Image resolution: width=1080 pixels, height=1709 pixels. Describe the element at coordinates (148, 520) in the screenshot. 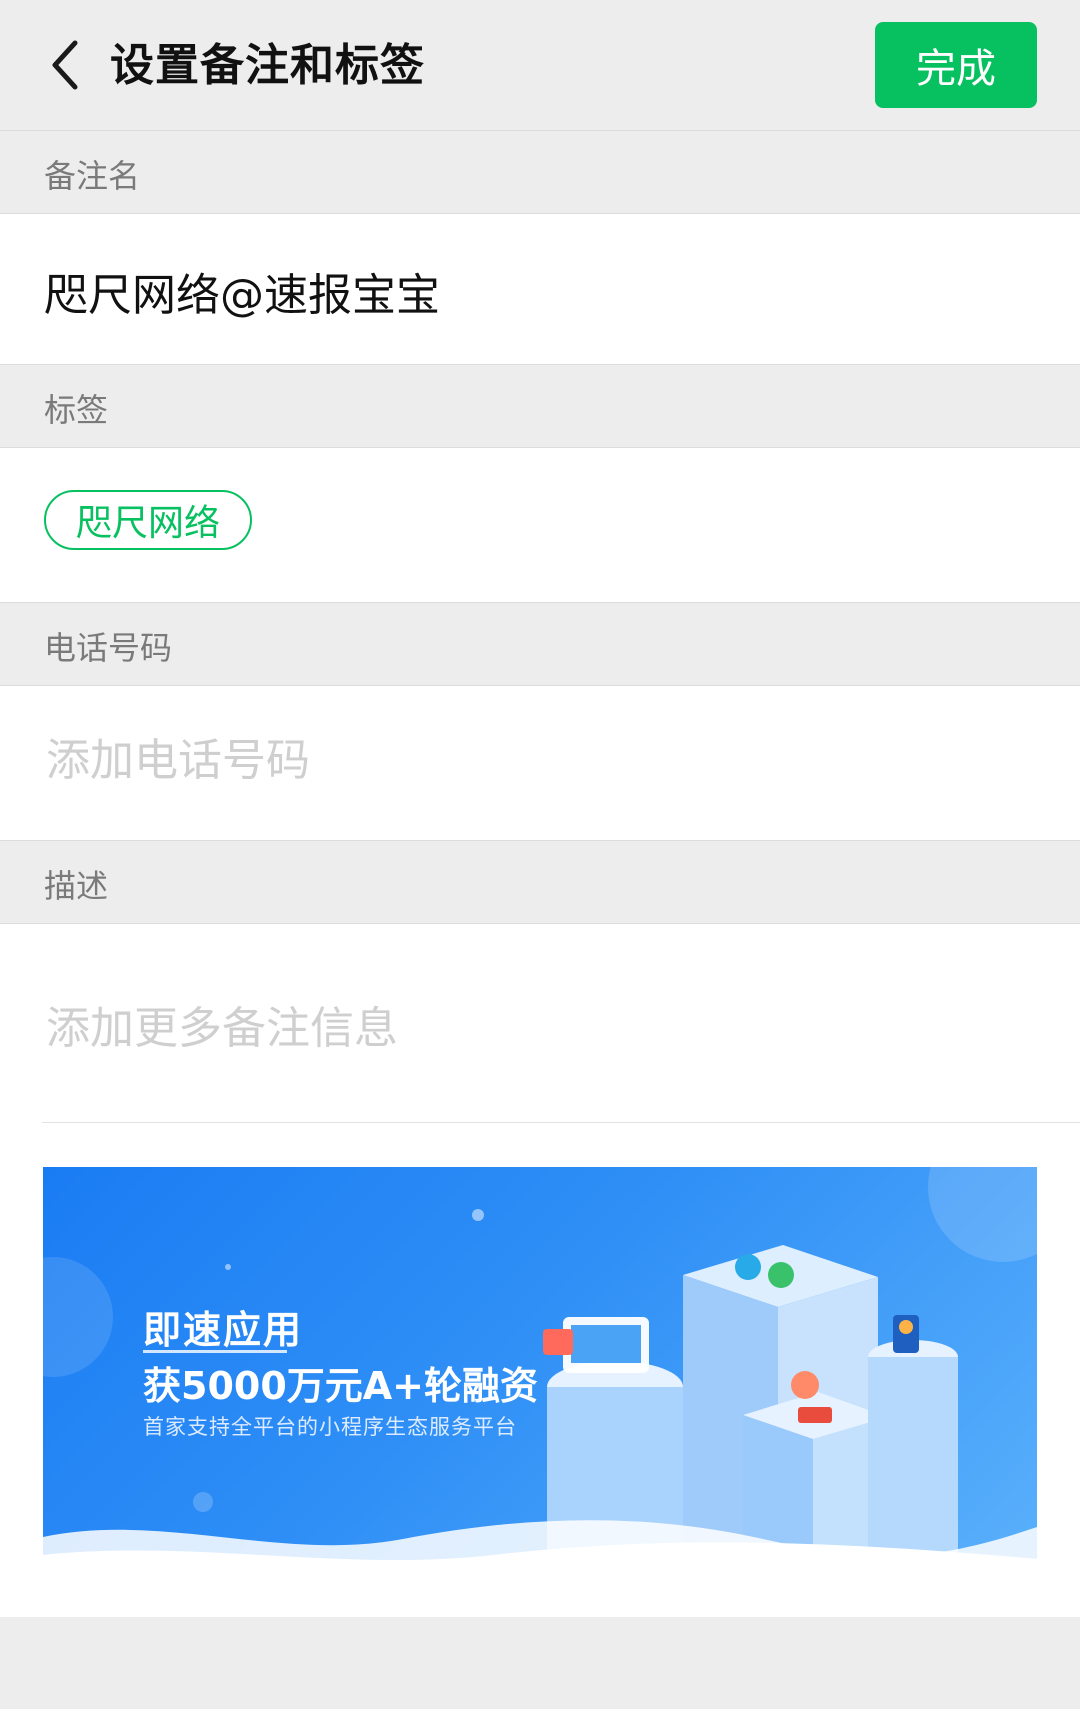

I see `tag-chip: 咫尺网络` at that location.